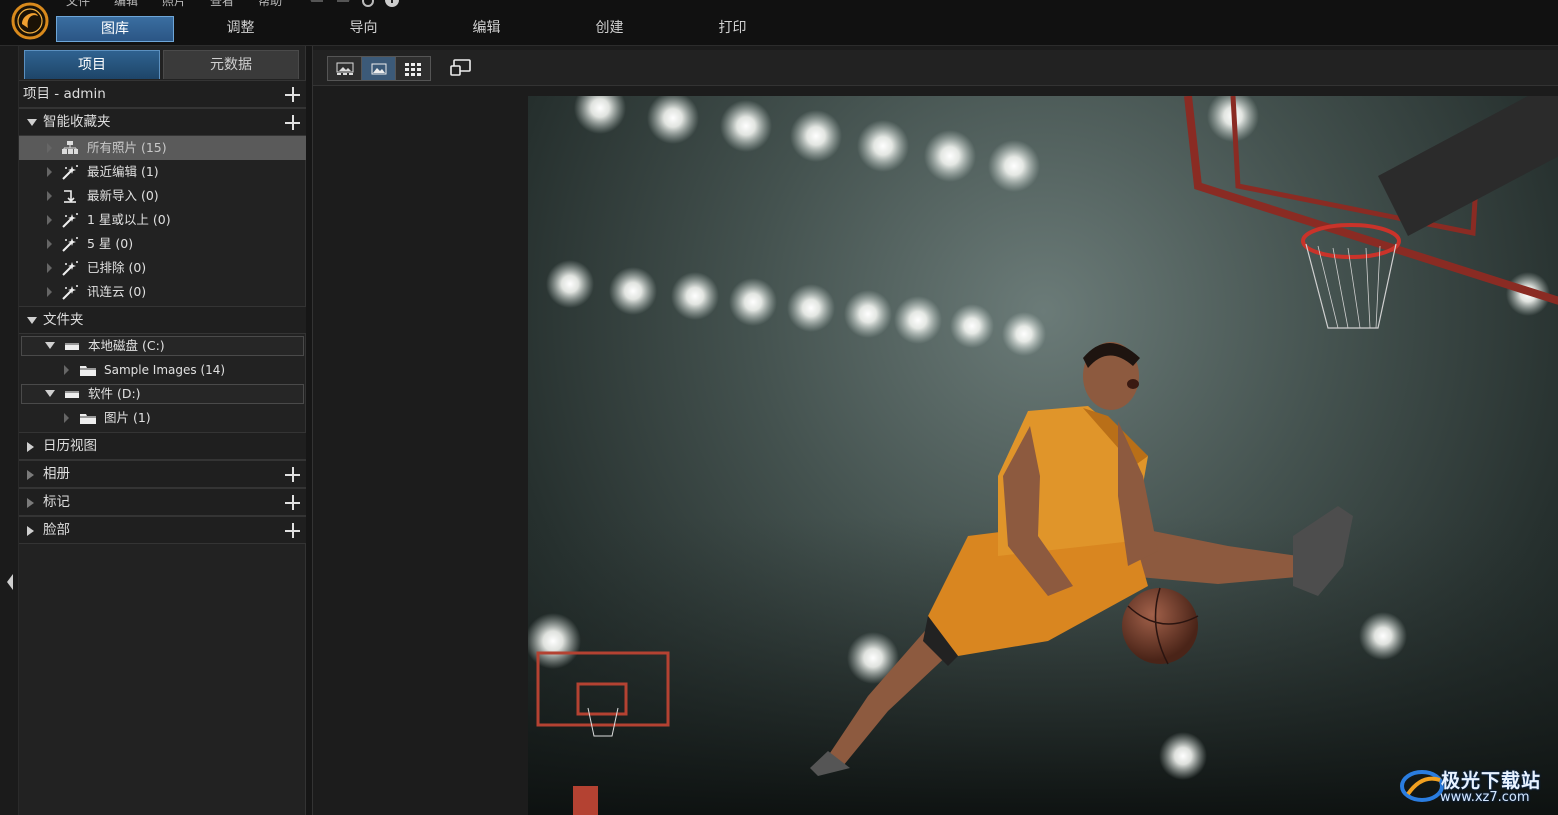 Image resolution: width=1558 pixels, height=815 pixels. Describe the element at coordinates (162, 394) in the screenshot. I see `drive-d: 软件 (D:)` at that location.